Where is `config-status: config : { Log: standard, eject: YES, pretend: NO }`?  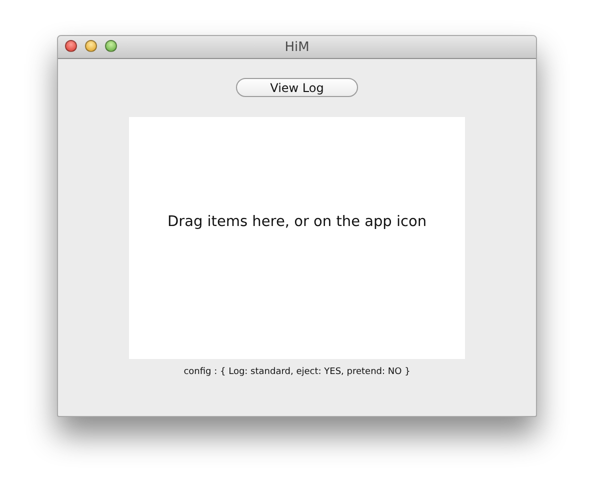
config-status: config : { Log: standard, eject: YES, pretend: NO } is located at coordinates (297, 372).